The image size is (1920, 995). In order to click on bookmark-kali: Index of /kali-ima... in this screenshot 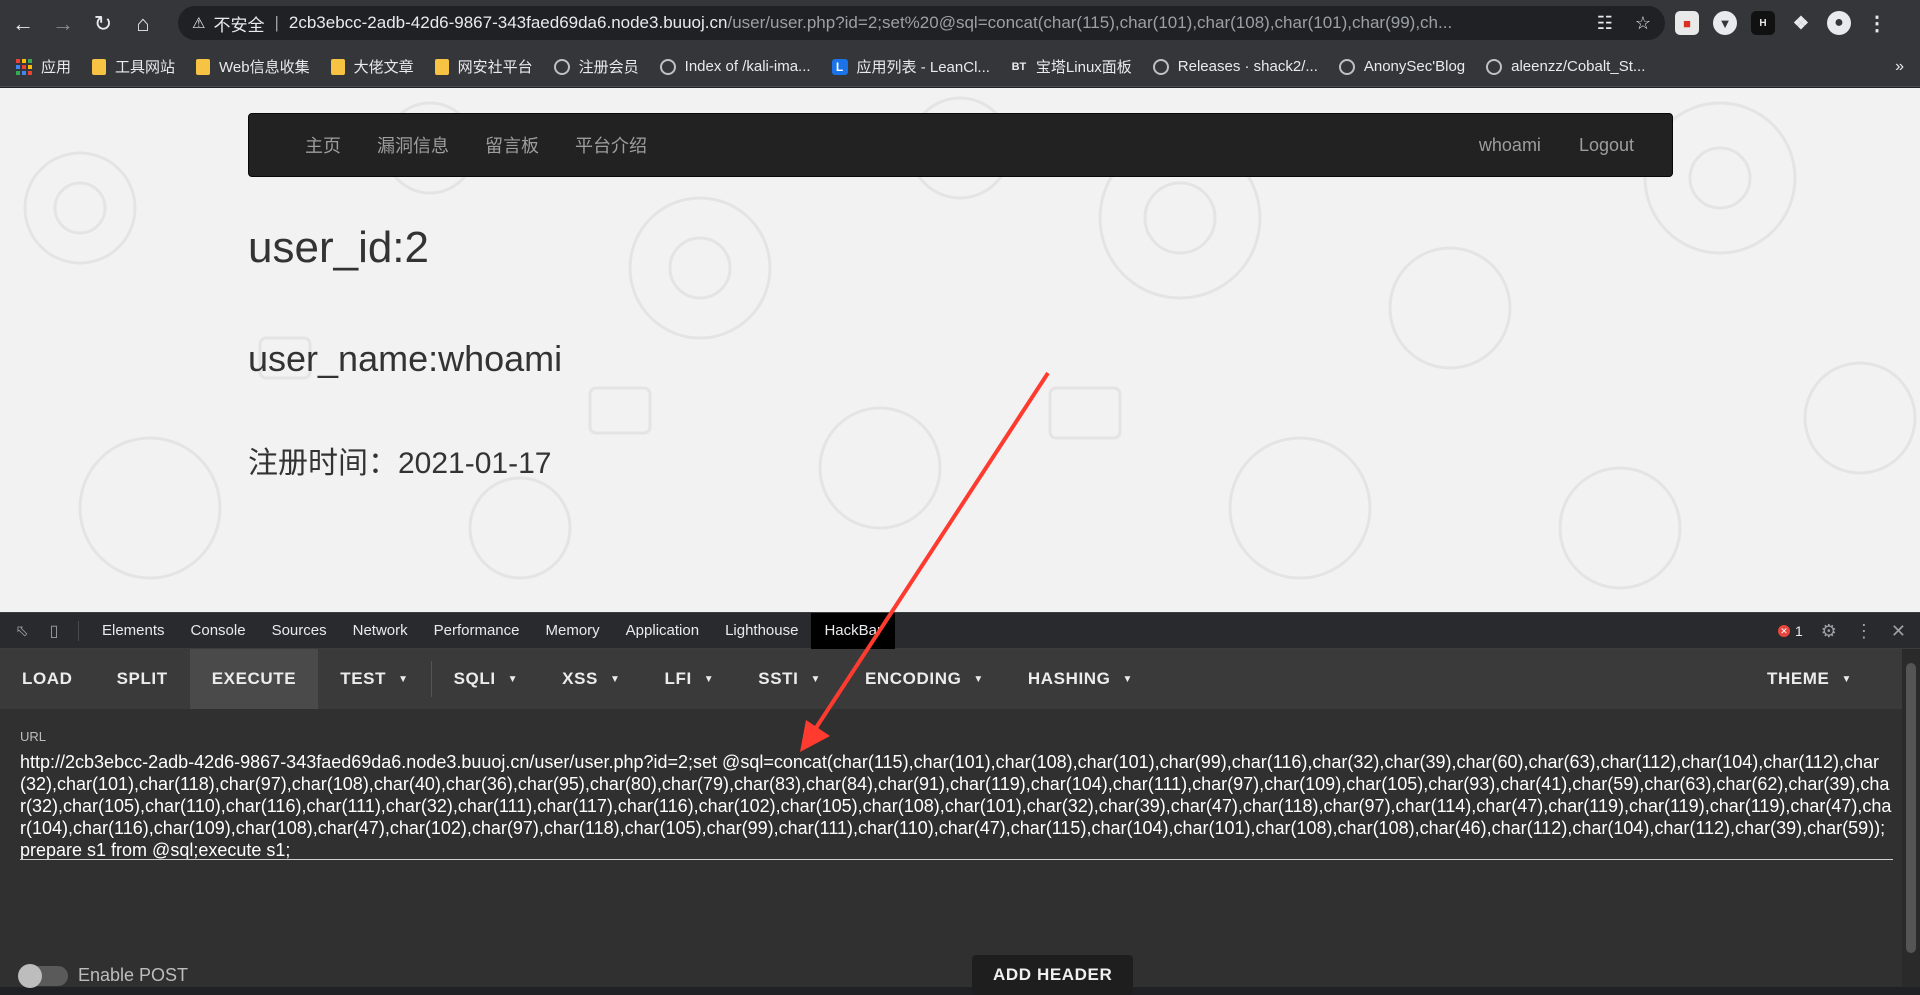, I will do `click(735, 66)`.